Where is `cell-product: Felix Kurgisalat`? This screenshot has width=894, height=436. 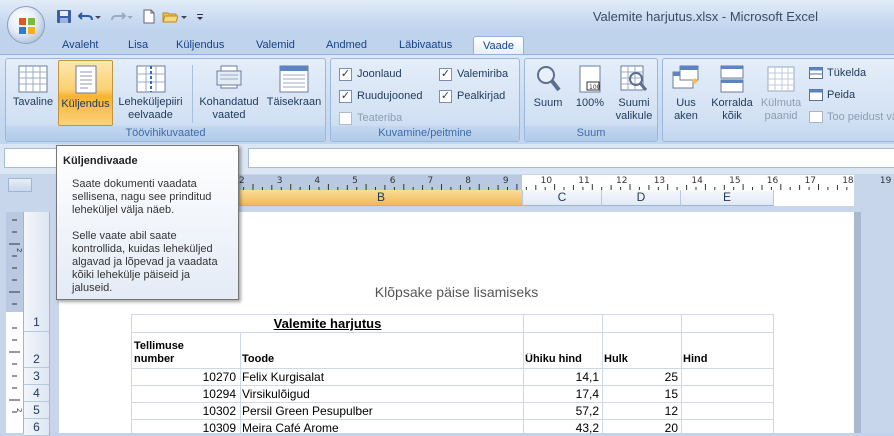 cell-product: Felix Kurgisalat is located at coordinates (381, 377).